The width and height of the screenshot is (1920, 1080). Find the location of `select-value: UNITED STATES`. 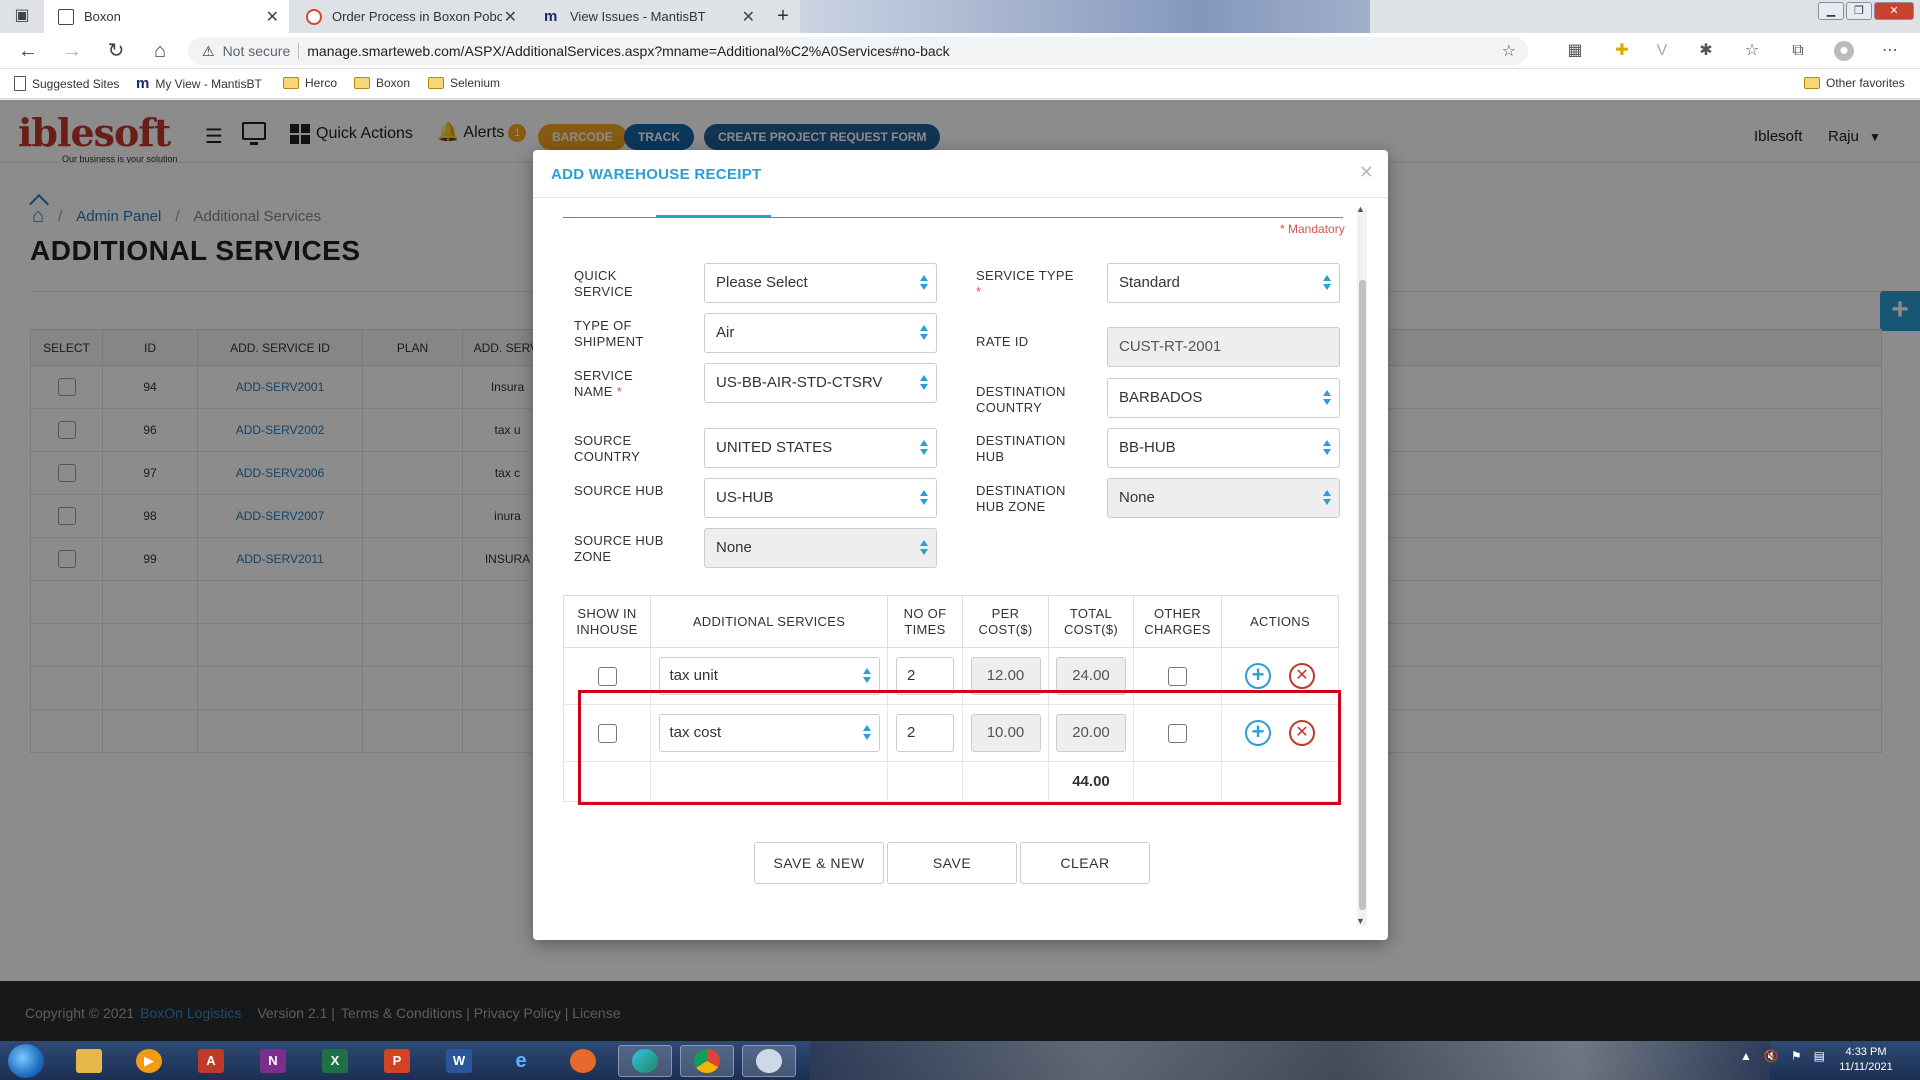

select-value: UNITED STATES is located at coordinates (774, 447).